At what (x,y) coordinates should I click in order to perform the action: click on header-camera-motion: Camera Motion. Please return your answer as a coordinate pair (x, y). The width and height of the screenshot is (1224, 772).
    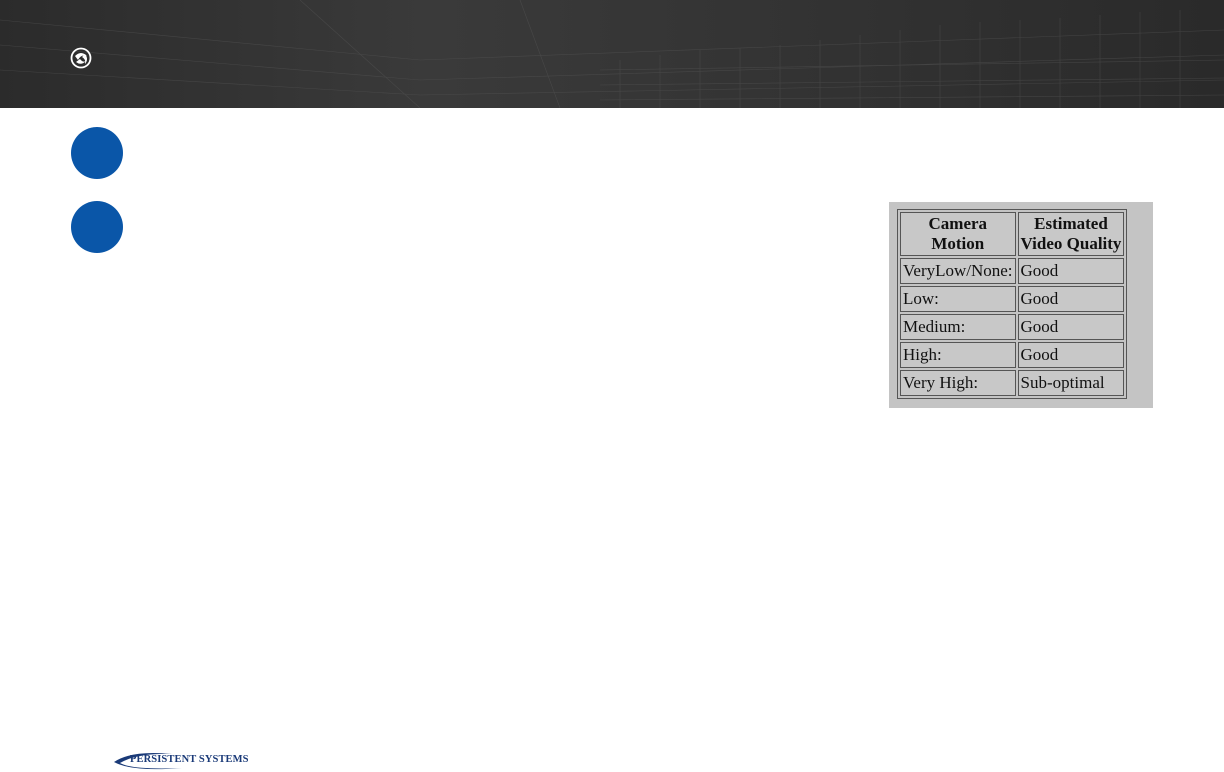
    Looking at the image, I should click on (958, 234).